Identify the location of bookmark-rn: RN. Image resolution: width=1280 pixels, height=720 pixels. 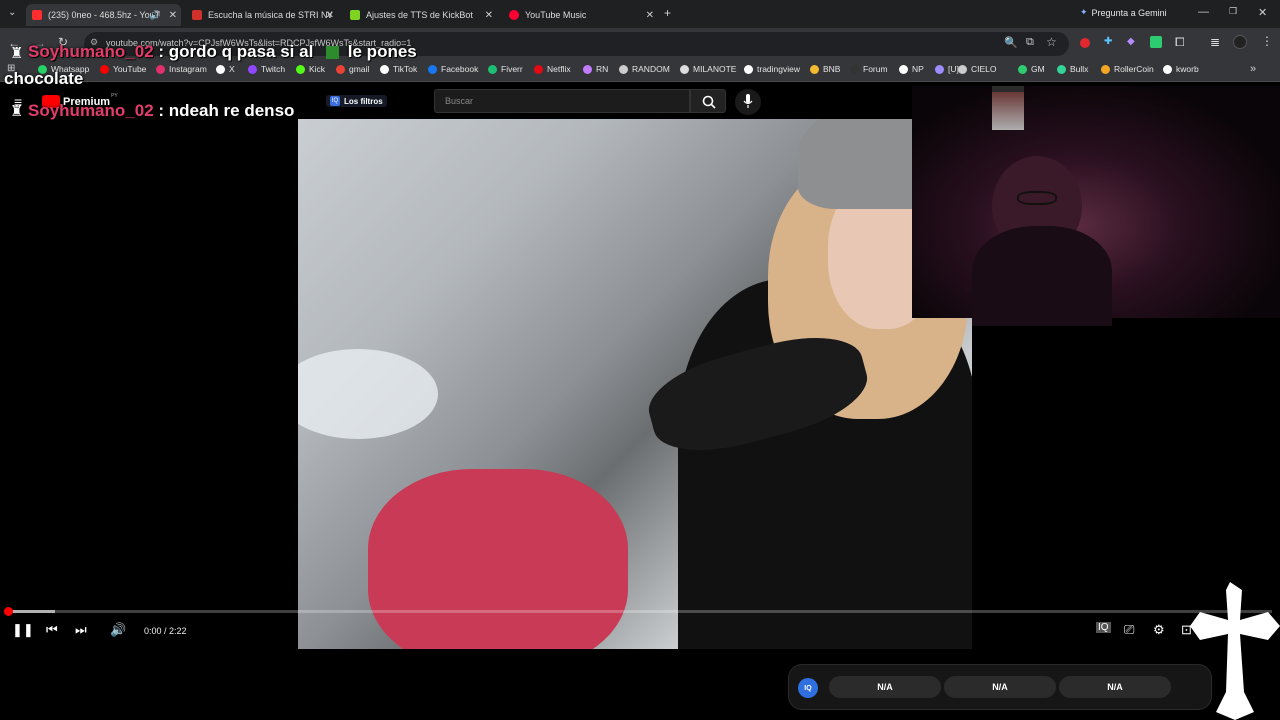
(595, 69).